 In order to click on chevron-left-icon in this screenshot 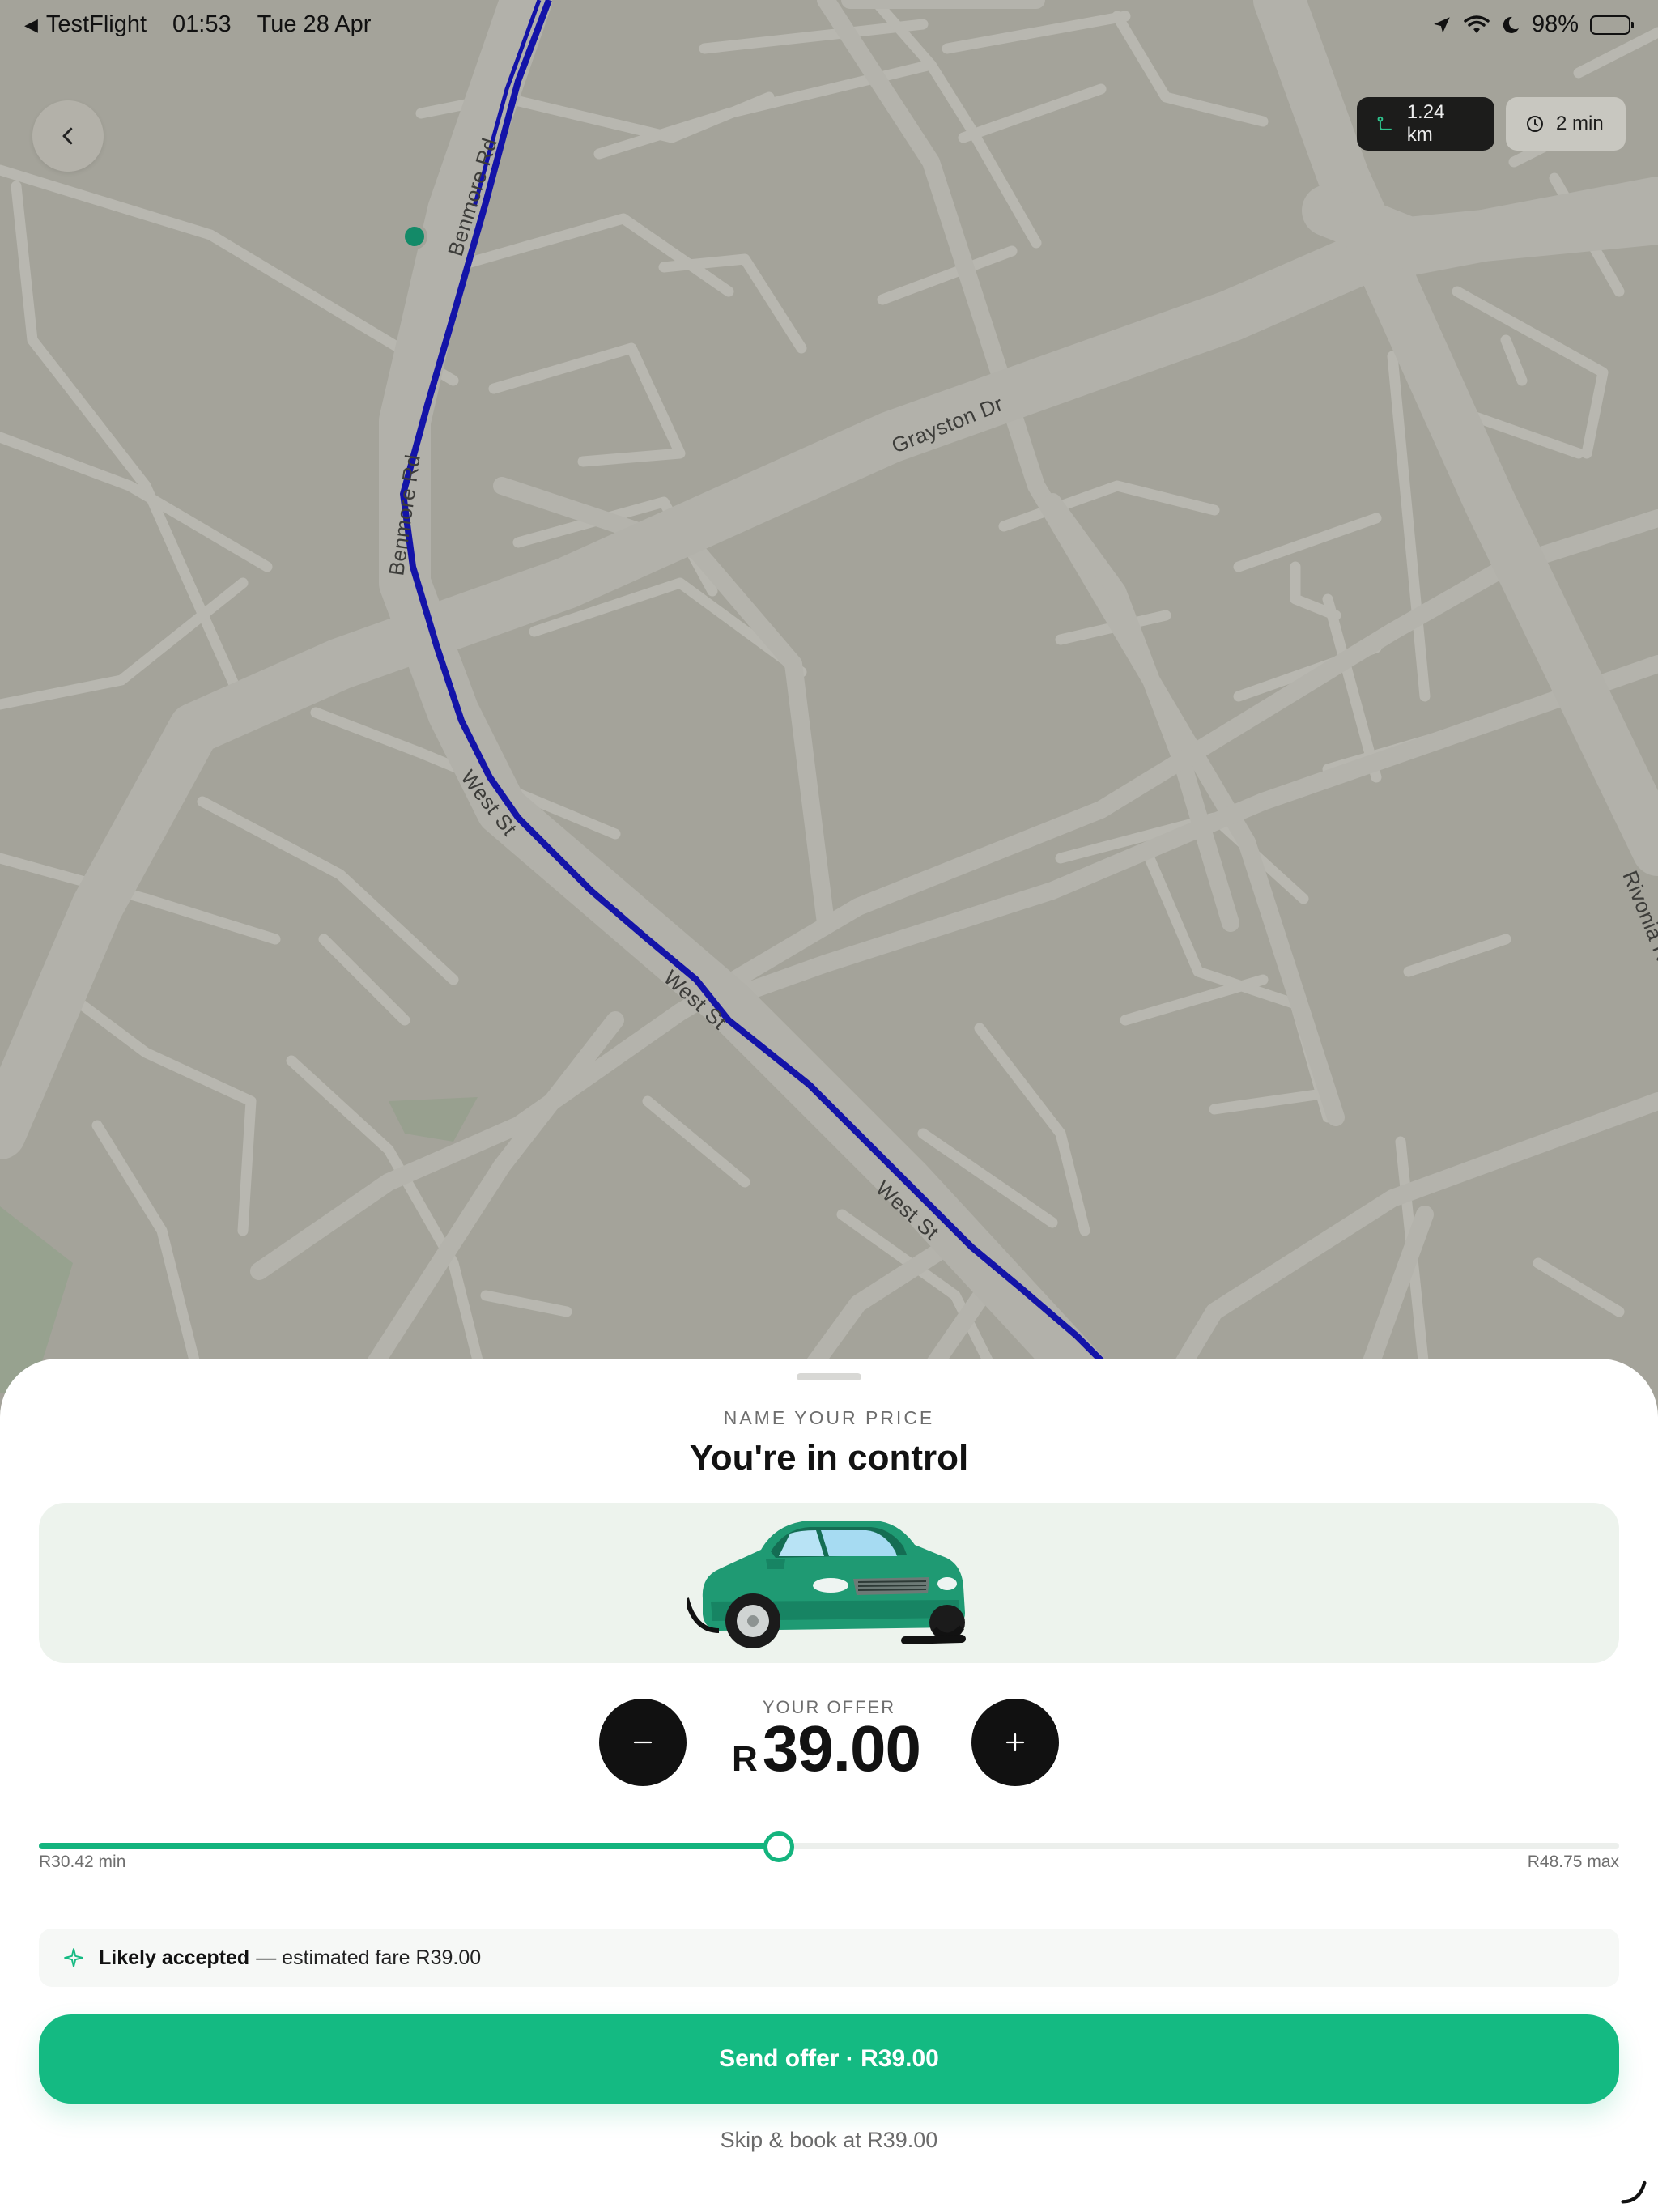, I will do `click(67, 136)`.